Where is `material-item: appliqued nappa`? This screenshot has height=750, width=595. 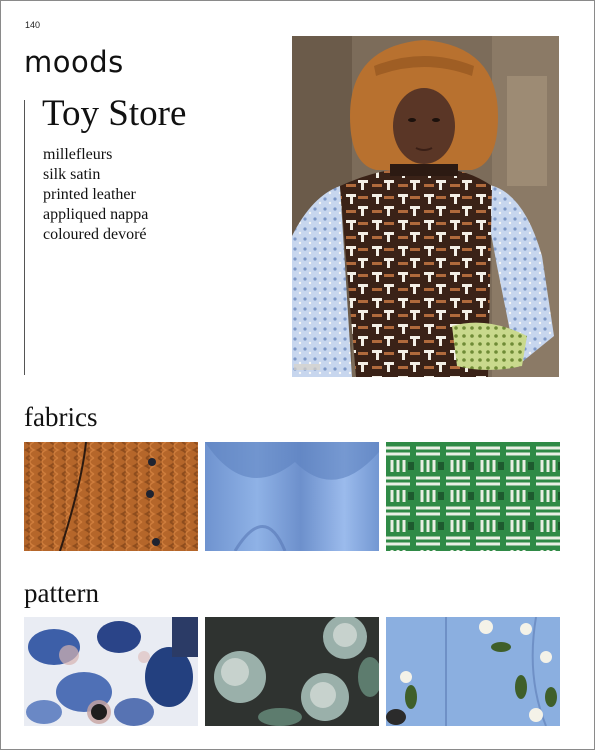 material-item: appliqued nappa is located at coordinates (96, 214).